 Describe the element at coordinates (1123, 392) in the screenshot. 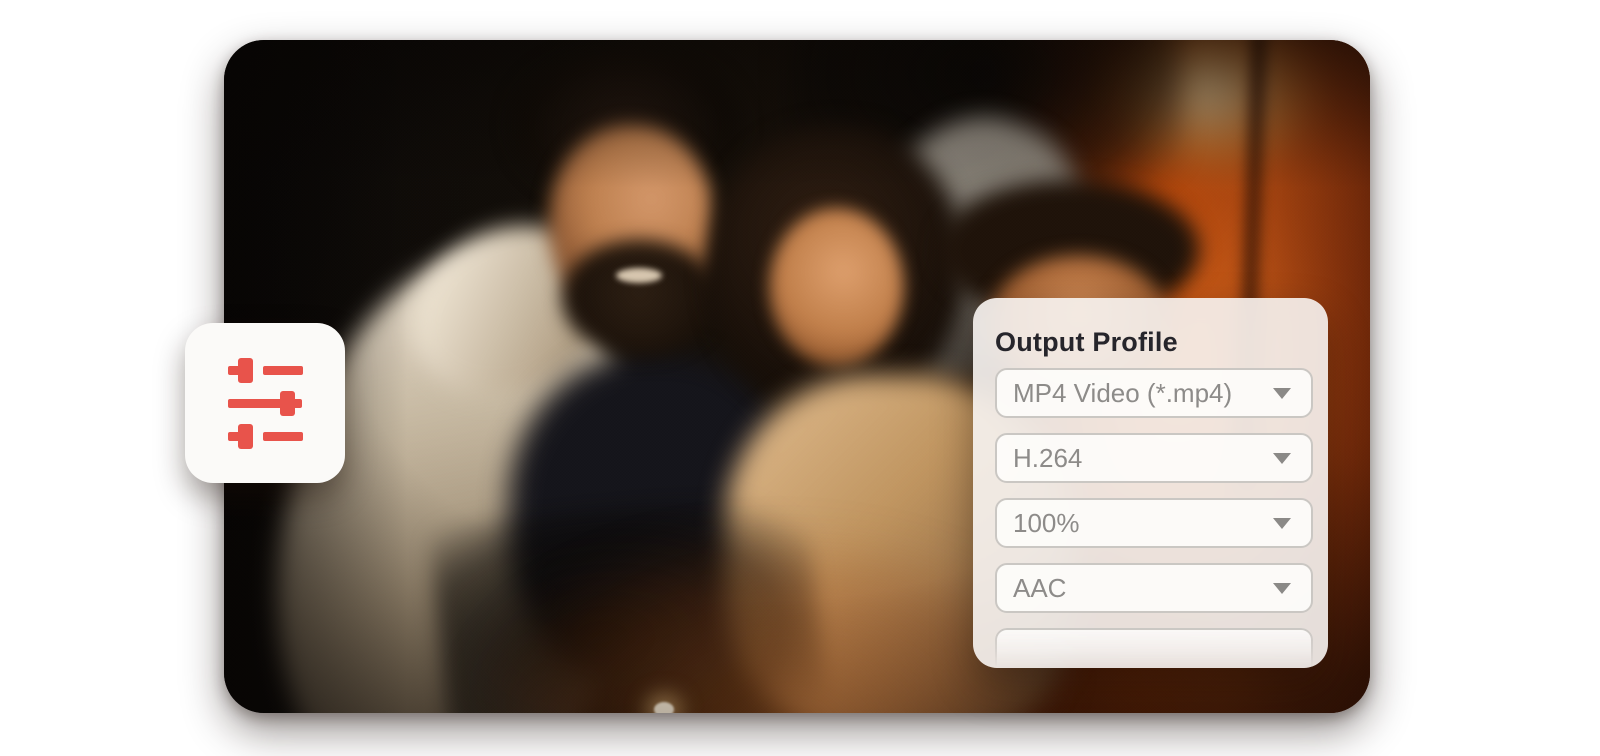

I see `dropdown-value: MP4 Video (*.mp4)` at that location.